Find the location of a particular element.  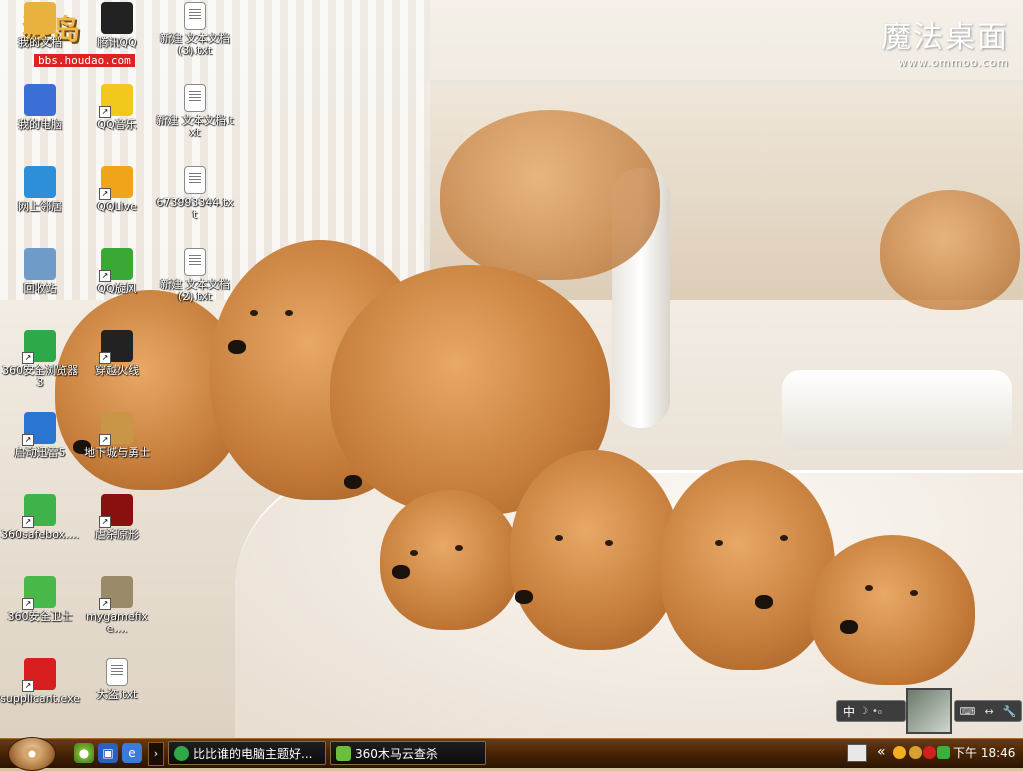

moon-icon: ☽ is located at coordinates (863, 711).